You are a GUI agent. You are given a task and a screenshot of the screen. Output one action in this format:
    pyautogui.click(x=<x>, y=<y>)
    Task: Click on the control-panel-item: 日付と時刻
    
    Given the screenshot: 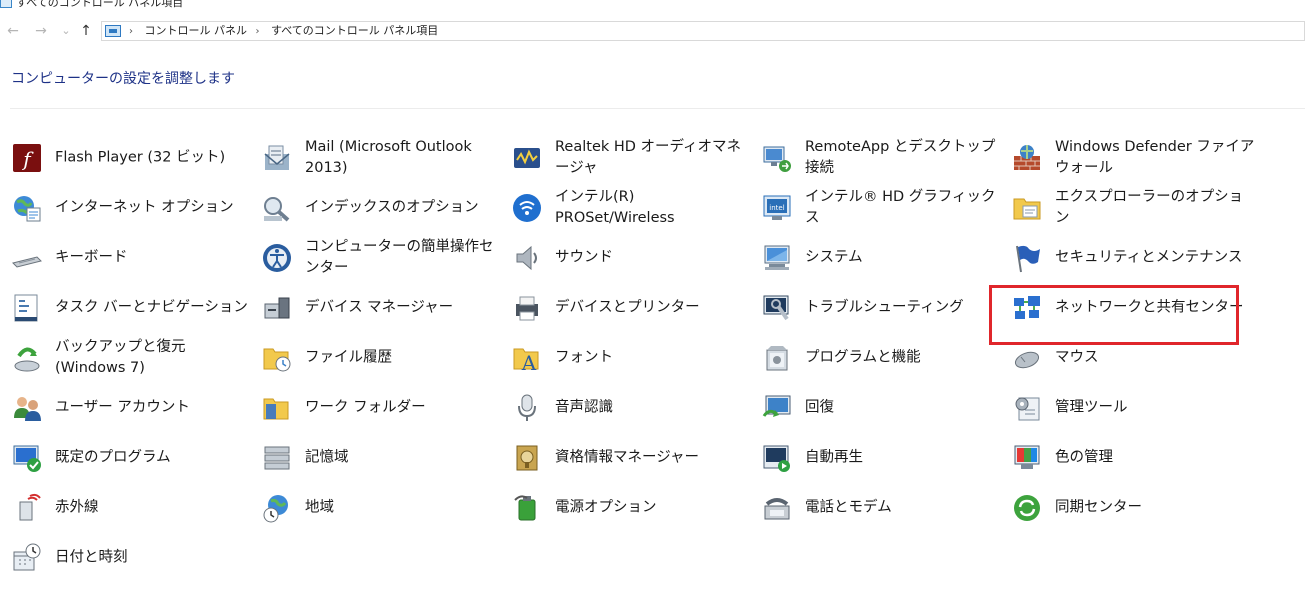 What is the action you would take?
    pyautogui.click(x=131, y=558)
    